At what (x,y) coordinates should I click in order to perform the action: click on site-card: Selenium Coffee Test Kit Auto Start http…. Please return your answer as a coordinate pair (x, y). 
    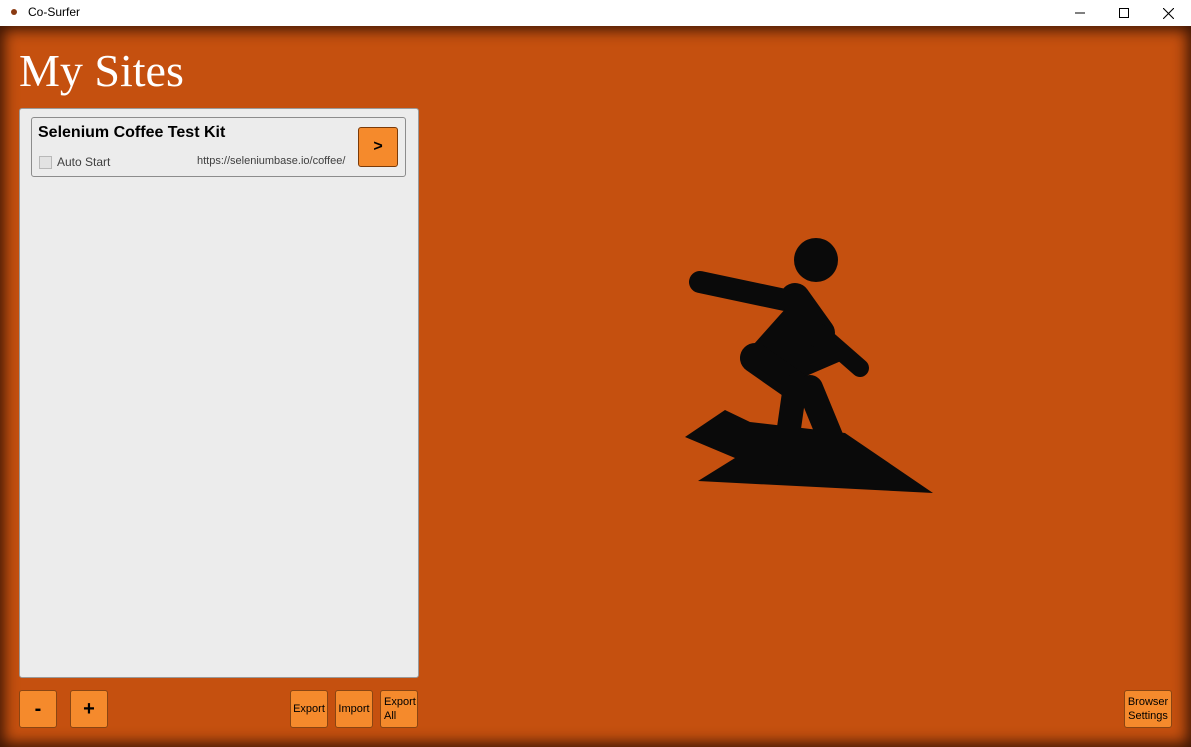
    Looking at the image, I should click on (218, 147).